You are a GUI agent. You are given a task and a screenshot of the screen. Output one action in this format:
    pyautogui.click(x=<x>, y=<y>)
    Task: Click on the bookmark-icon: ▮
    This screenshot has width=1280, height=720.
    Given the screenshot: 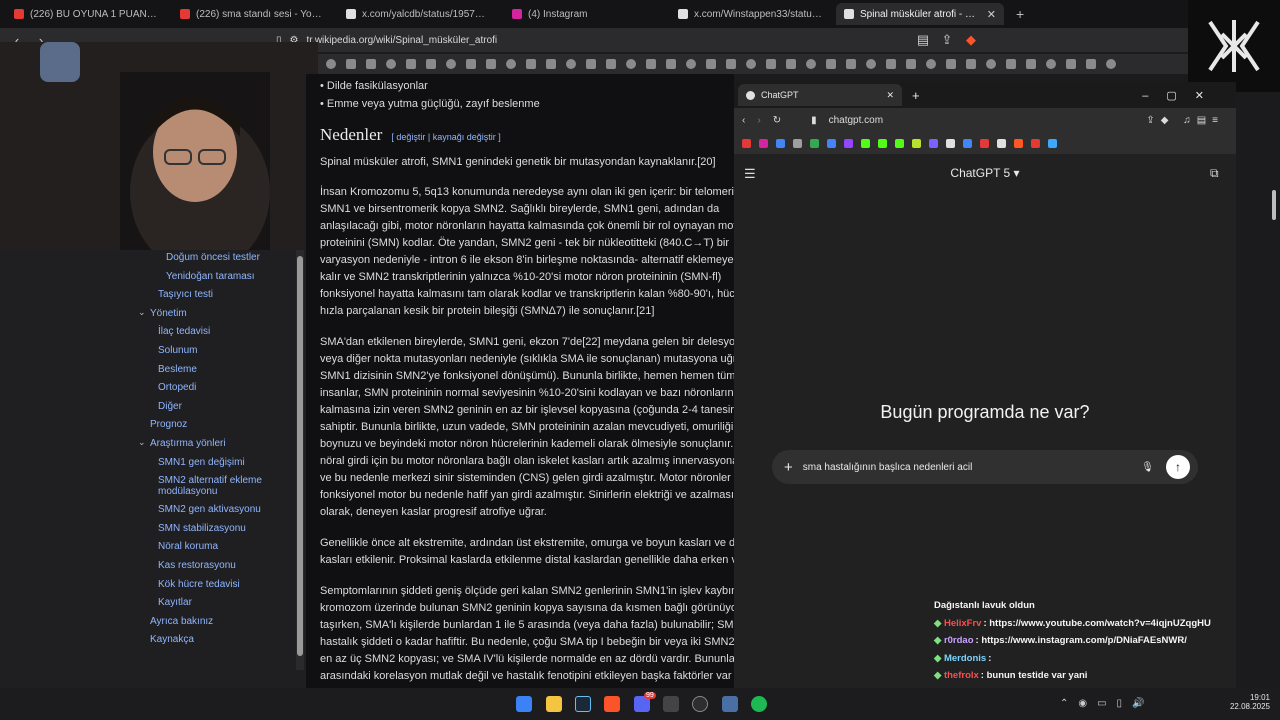 What is the action you would take?
    pyautogui.click(x=814, y=120)
    